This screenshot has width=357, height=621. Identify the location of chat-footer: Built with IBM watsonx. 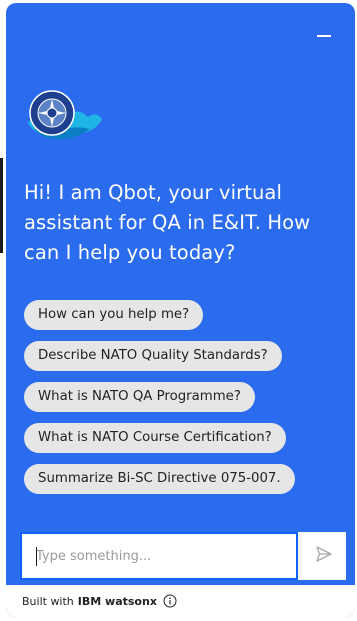
(180, 601).